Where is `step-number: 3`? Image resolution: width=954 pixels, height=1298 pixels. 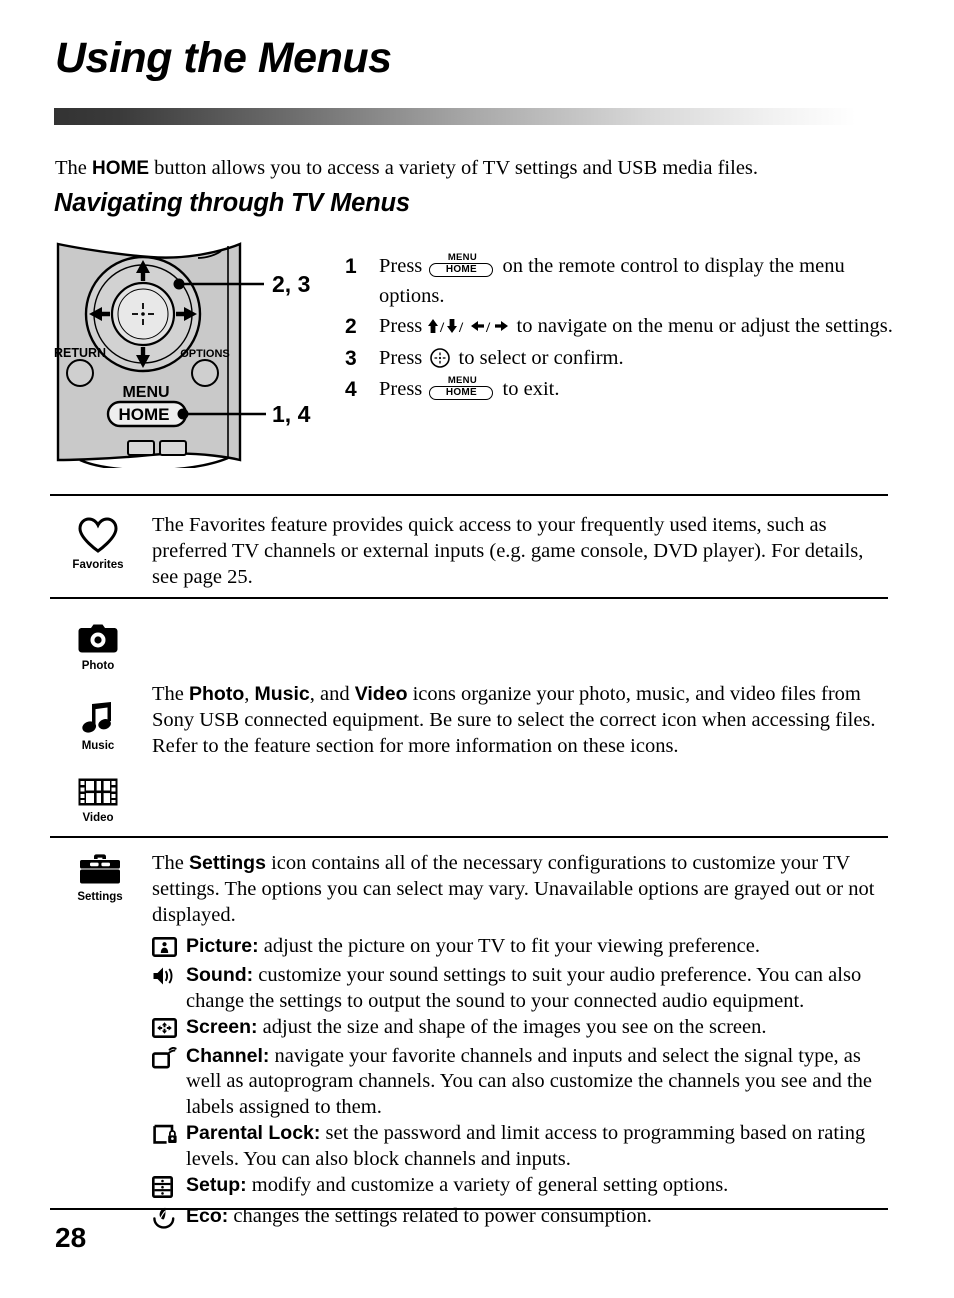
step-number: 3 is located at coordinates (351, 358).